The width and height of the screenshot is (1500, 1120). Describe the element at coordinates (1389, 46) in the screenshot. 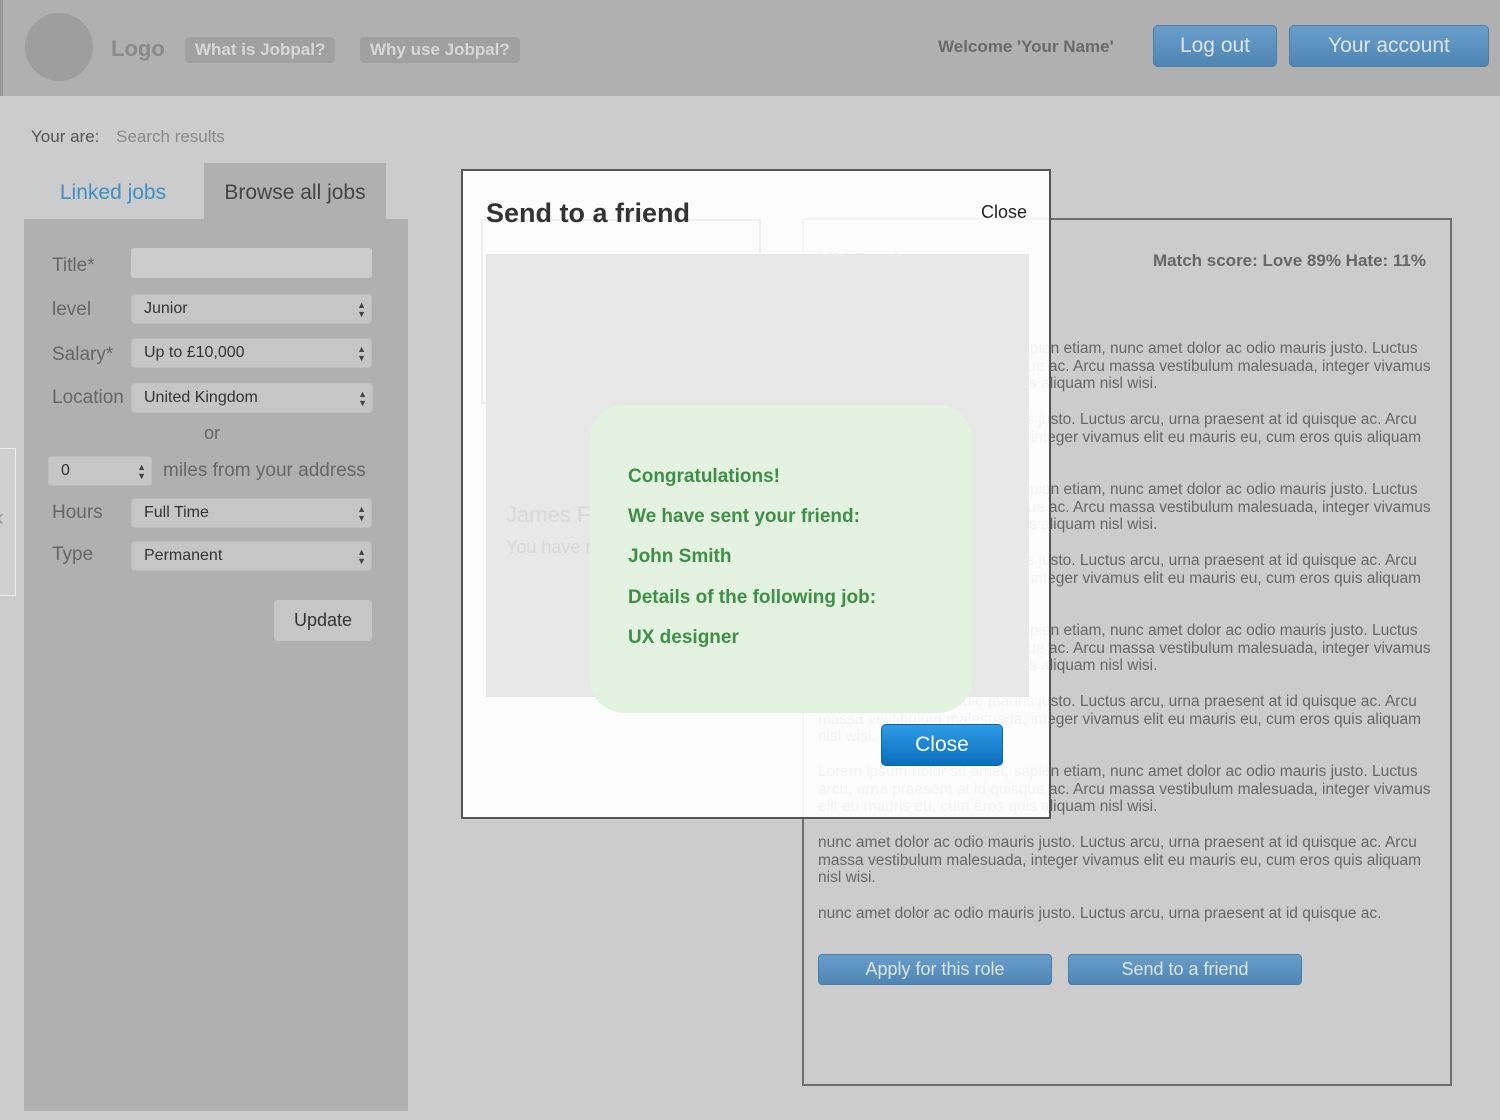

I see `your-account-button: Your account` at that location.